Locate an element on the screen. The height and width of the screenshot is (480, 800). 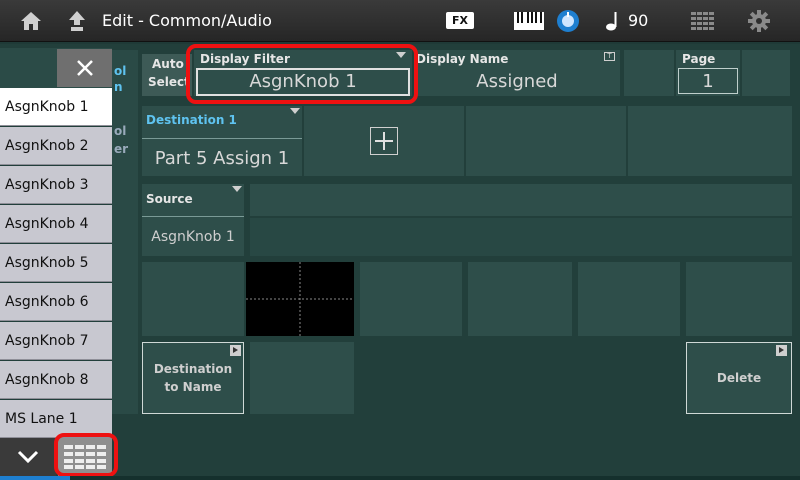
list-item: AsgnKnob 3 is located at coordinates (56, 185).